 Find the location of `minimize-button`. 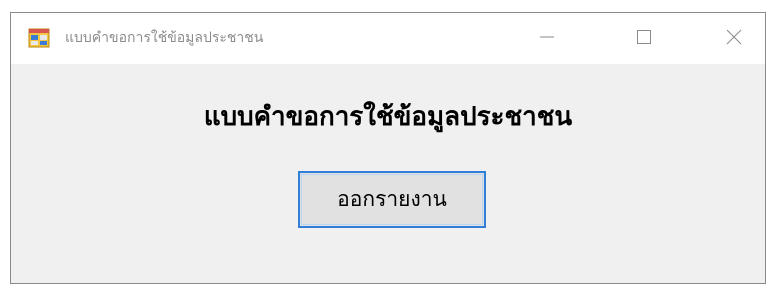

minimize-button is located at coordinates (547, 38).